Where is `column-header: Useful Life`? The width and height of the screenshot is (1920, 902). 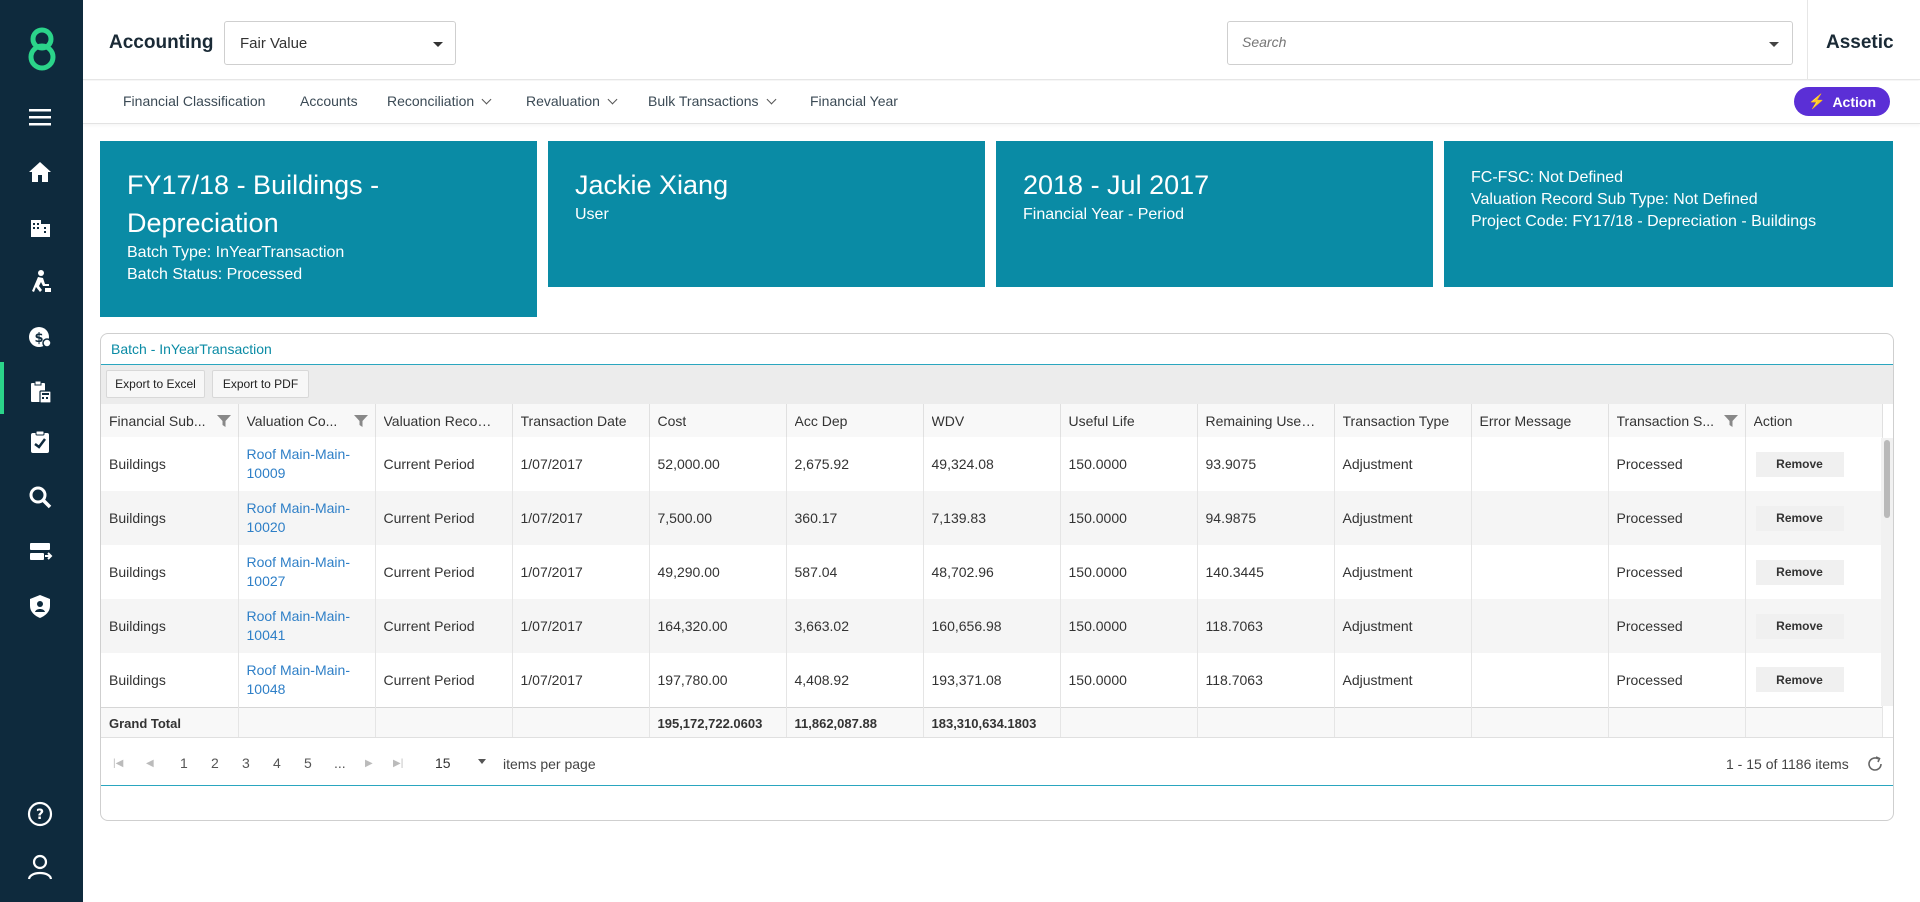 column-header: Useful Life is located at coordinates (1129, 420).